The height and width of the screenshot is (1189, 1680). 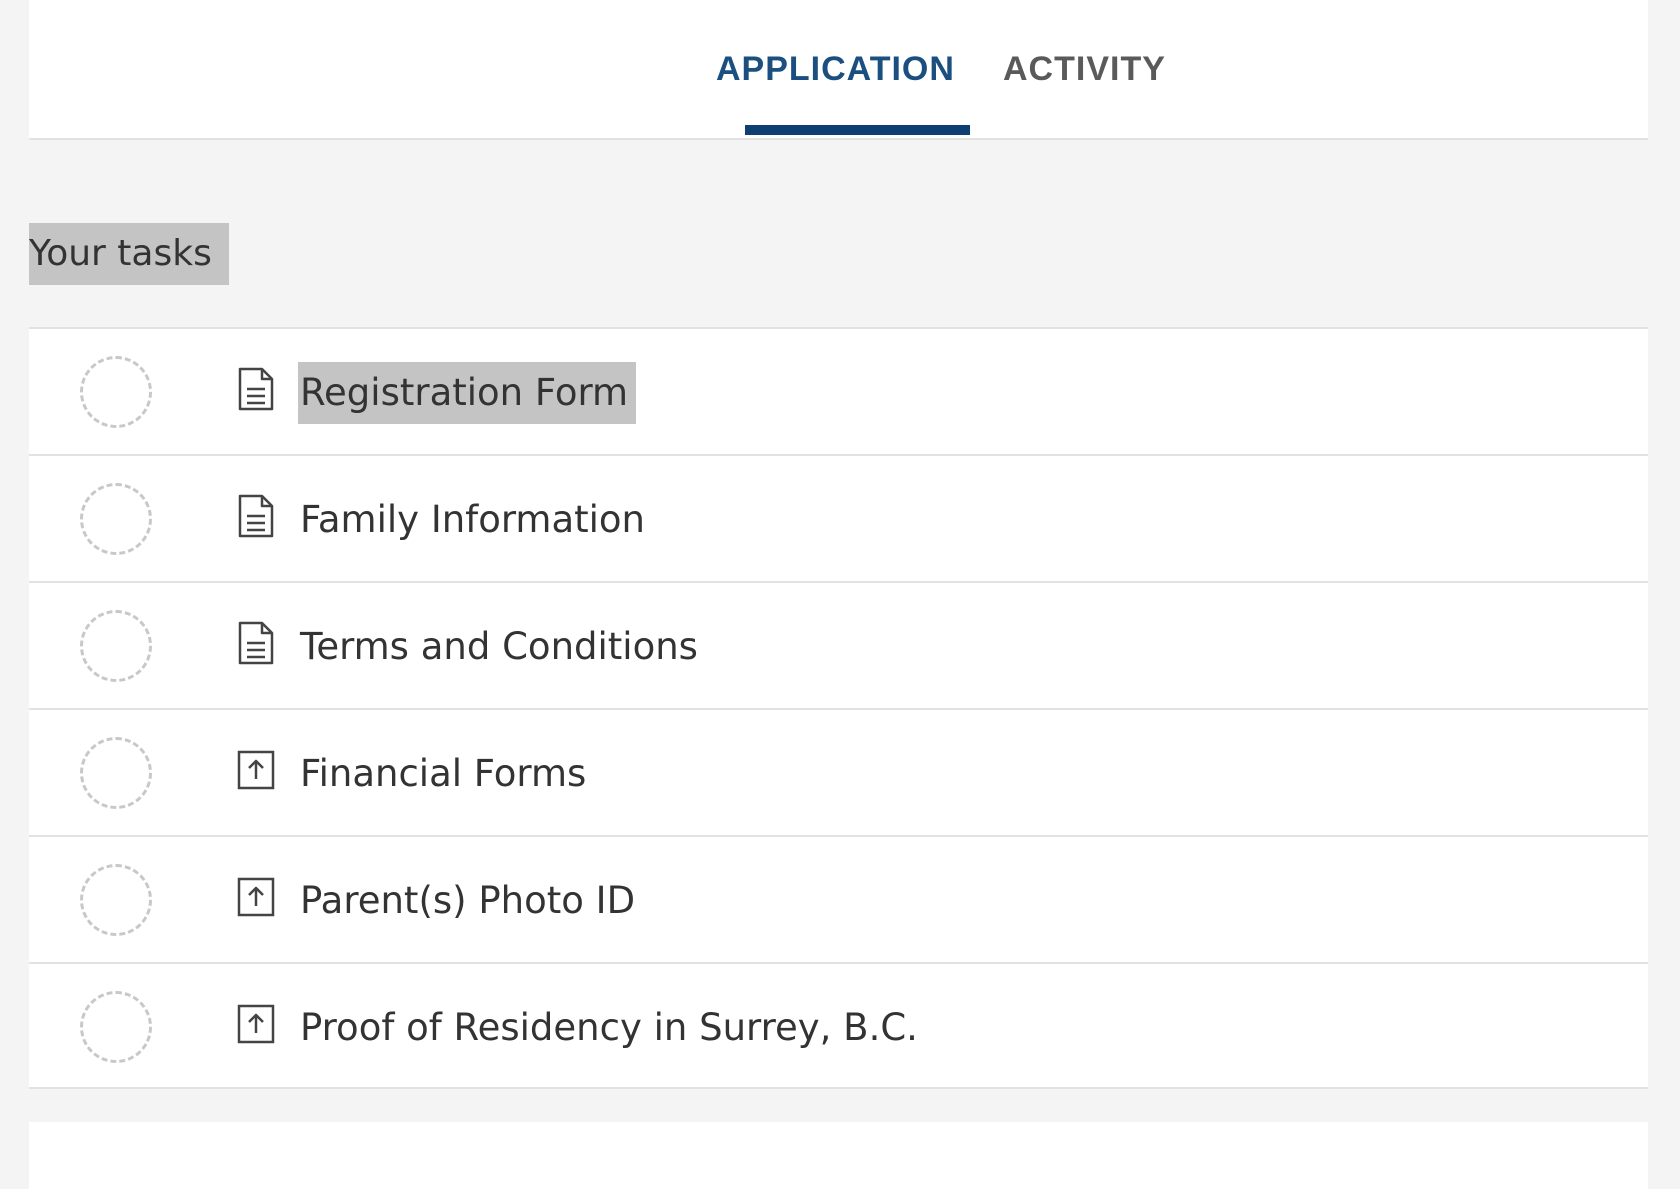 I want to click on task-label: Terms and Conditions, so click(x=502, y=647).